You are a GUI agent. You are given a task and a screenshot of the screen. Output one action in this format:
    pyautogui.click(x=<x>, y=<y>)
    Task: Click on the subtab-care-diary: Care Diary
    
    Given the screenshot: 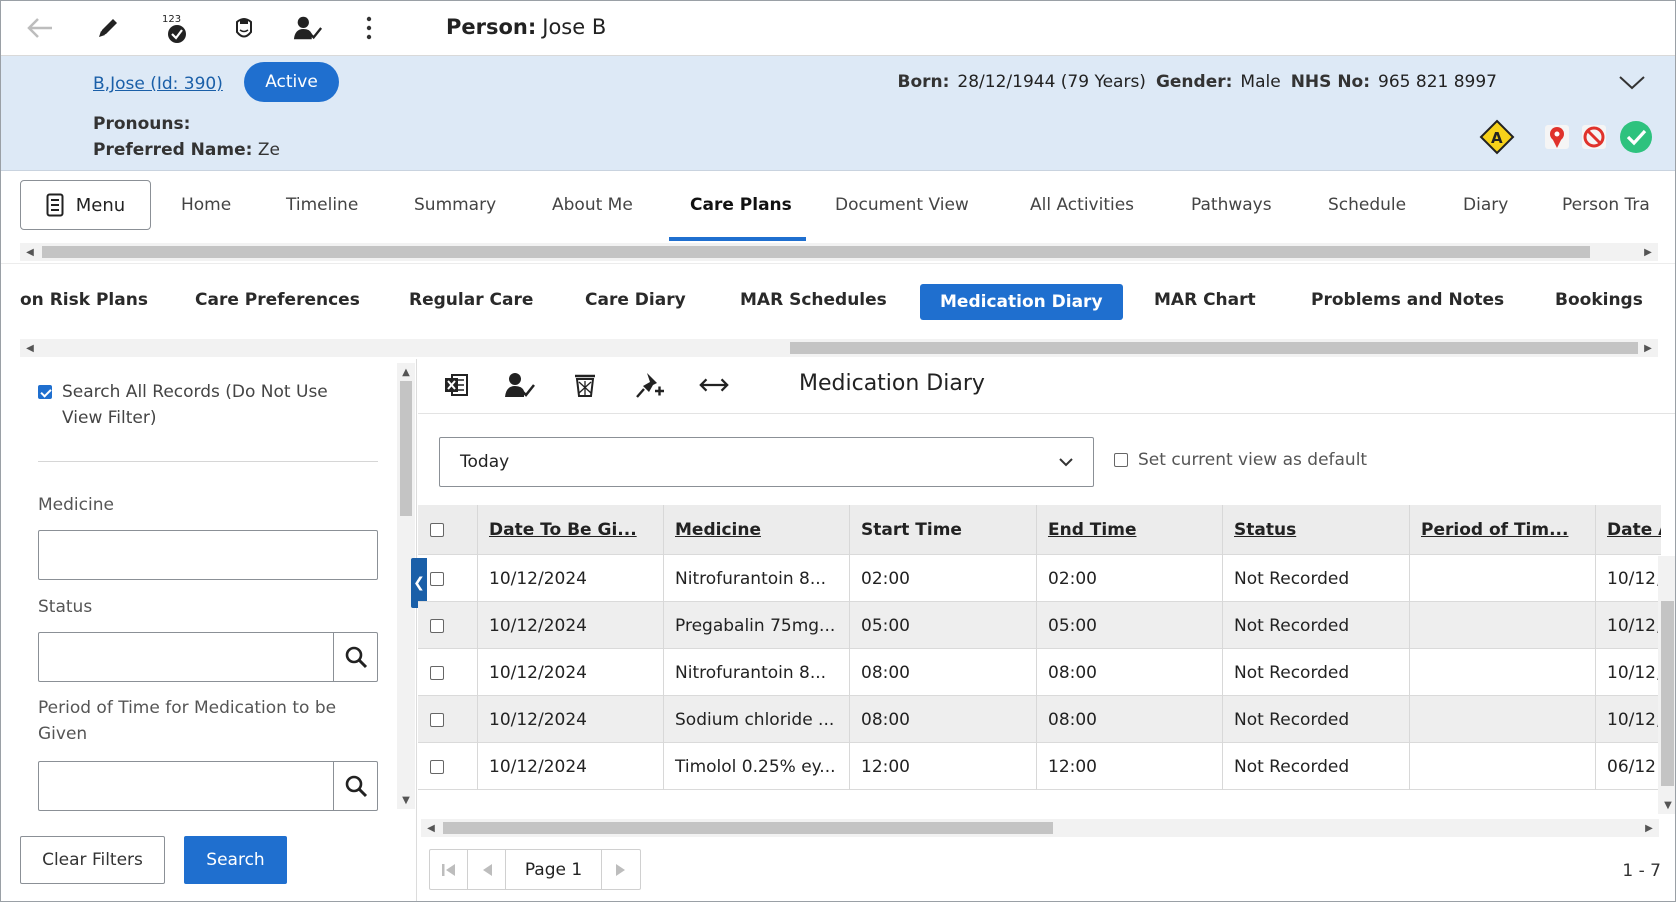 What is the action you would take?
    pyautogui.click(x=635, y=300)
    